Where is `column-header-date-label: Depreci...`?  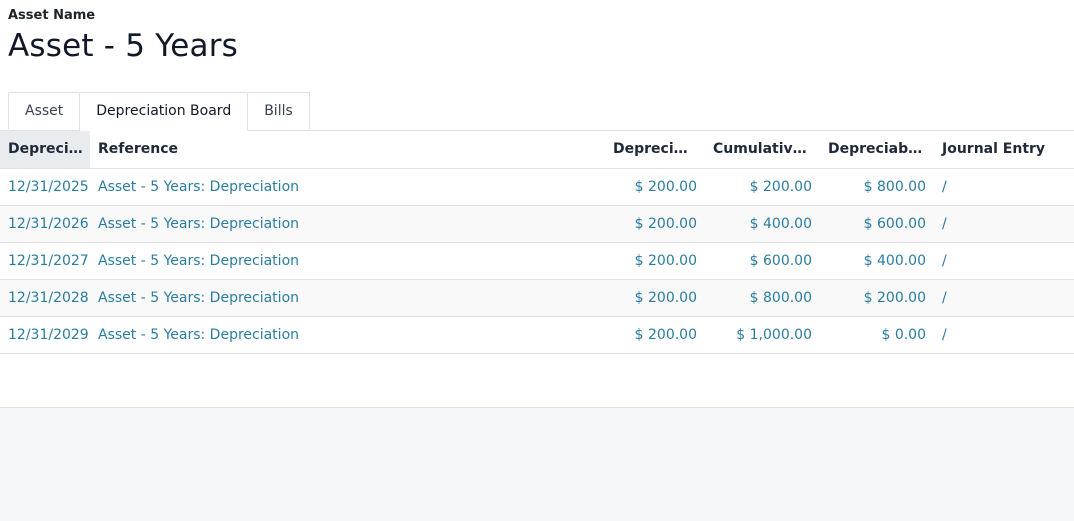
column-header-date-label: Depreci... is located at coordinates (46, 149).